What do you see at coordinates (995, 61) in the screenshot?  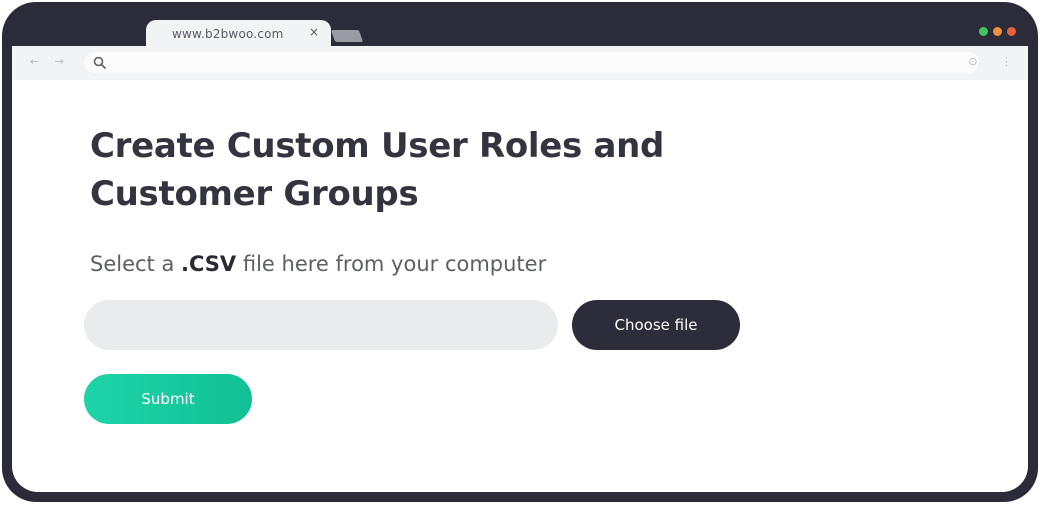 I see `toolbar-menu-icons: ⊙ ⋮` at bounding box center [995, 61].